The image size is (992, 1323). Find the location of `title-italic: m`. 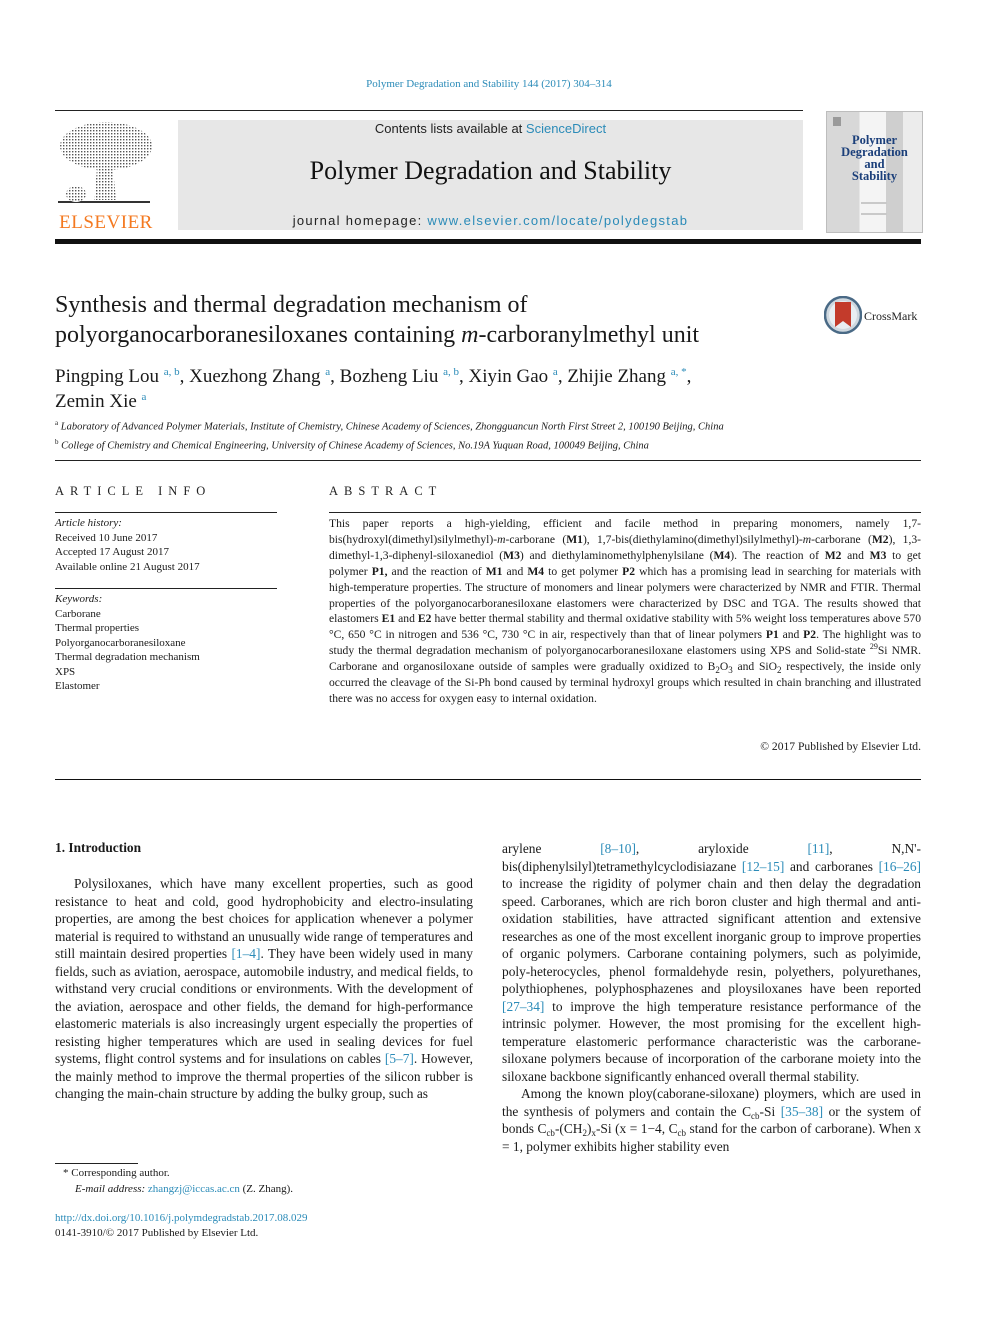

title-italic: m is located at coordinates (470, 335).